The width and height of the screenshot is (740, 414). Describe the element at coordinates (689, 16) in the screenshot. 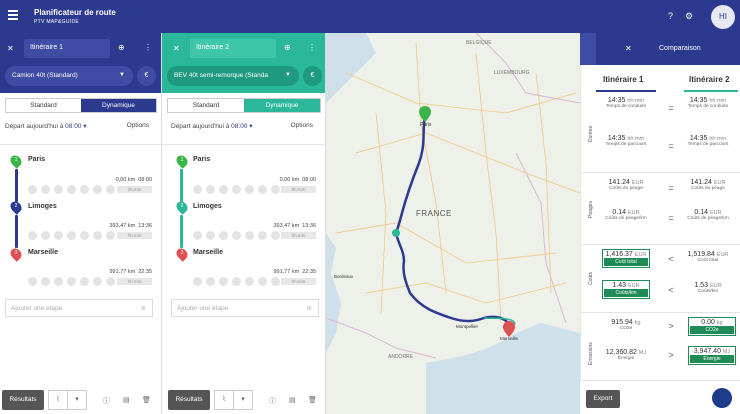

I see `settings-icon: ⚙` at that location.